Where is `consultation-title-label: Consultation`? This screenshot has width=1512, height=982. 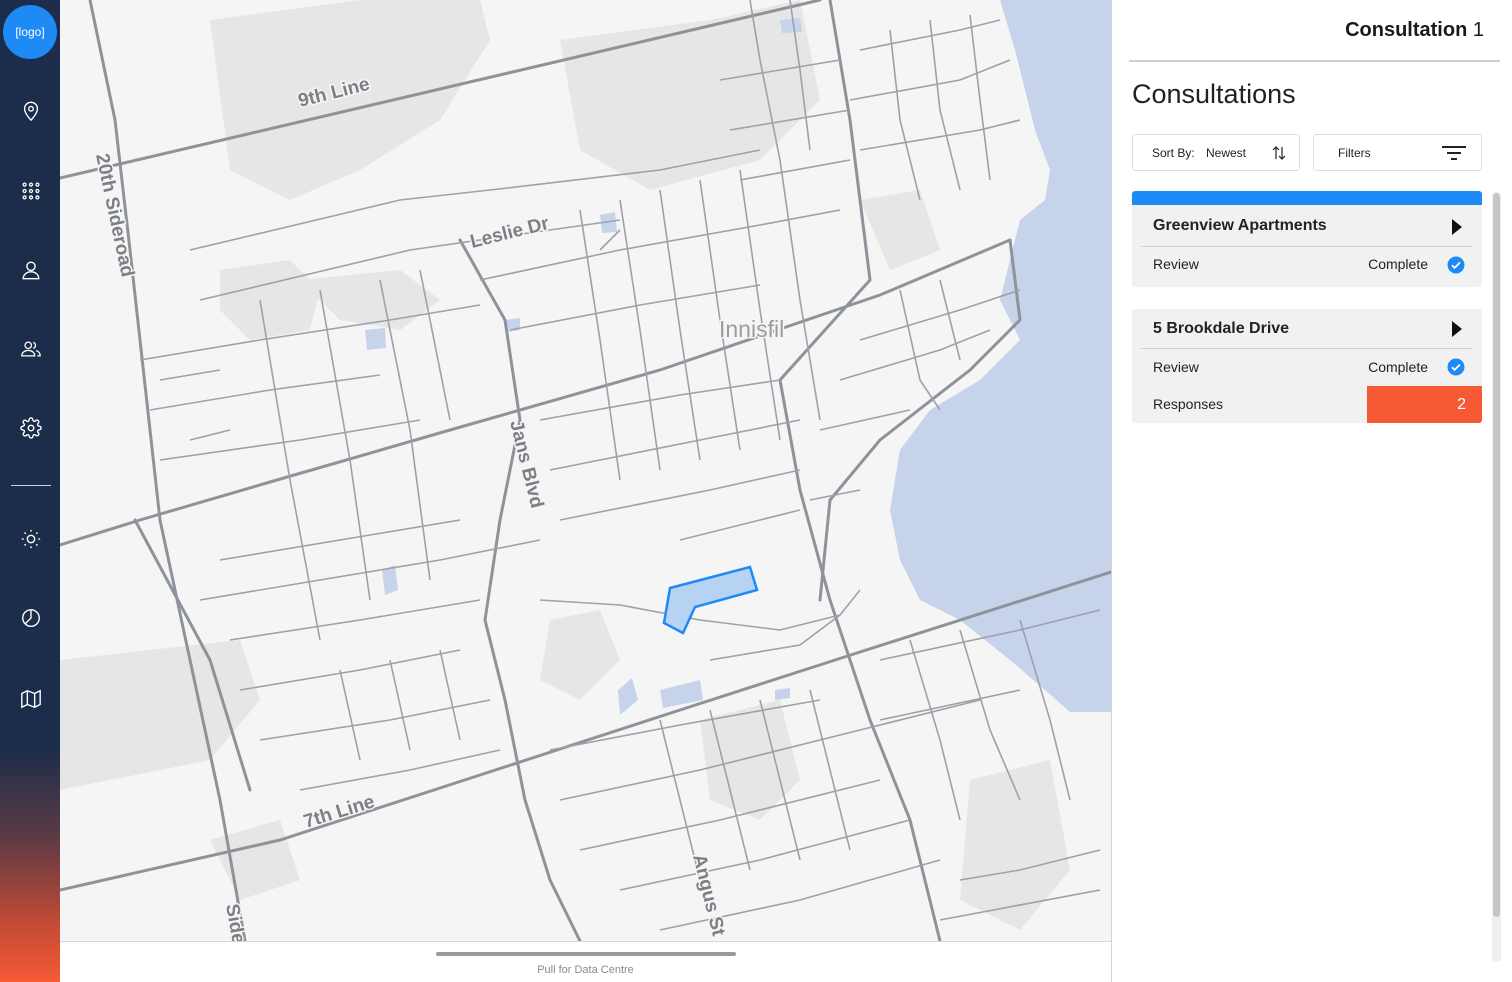
consultation-title-label: Consultation is located at coordinates (1406, 30).